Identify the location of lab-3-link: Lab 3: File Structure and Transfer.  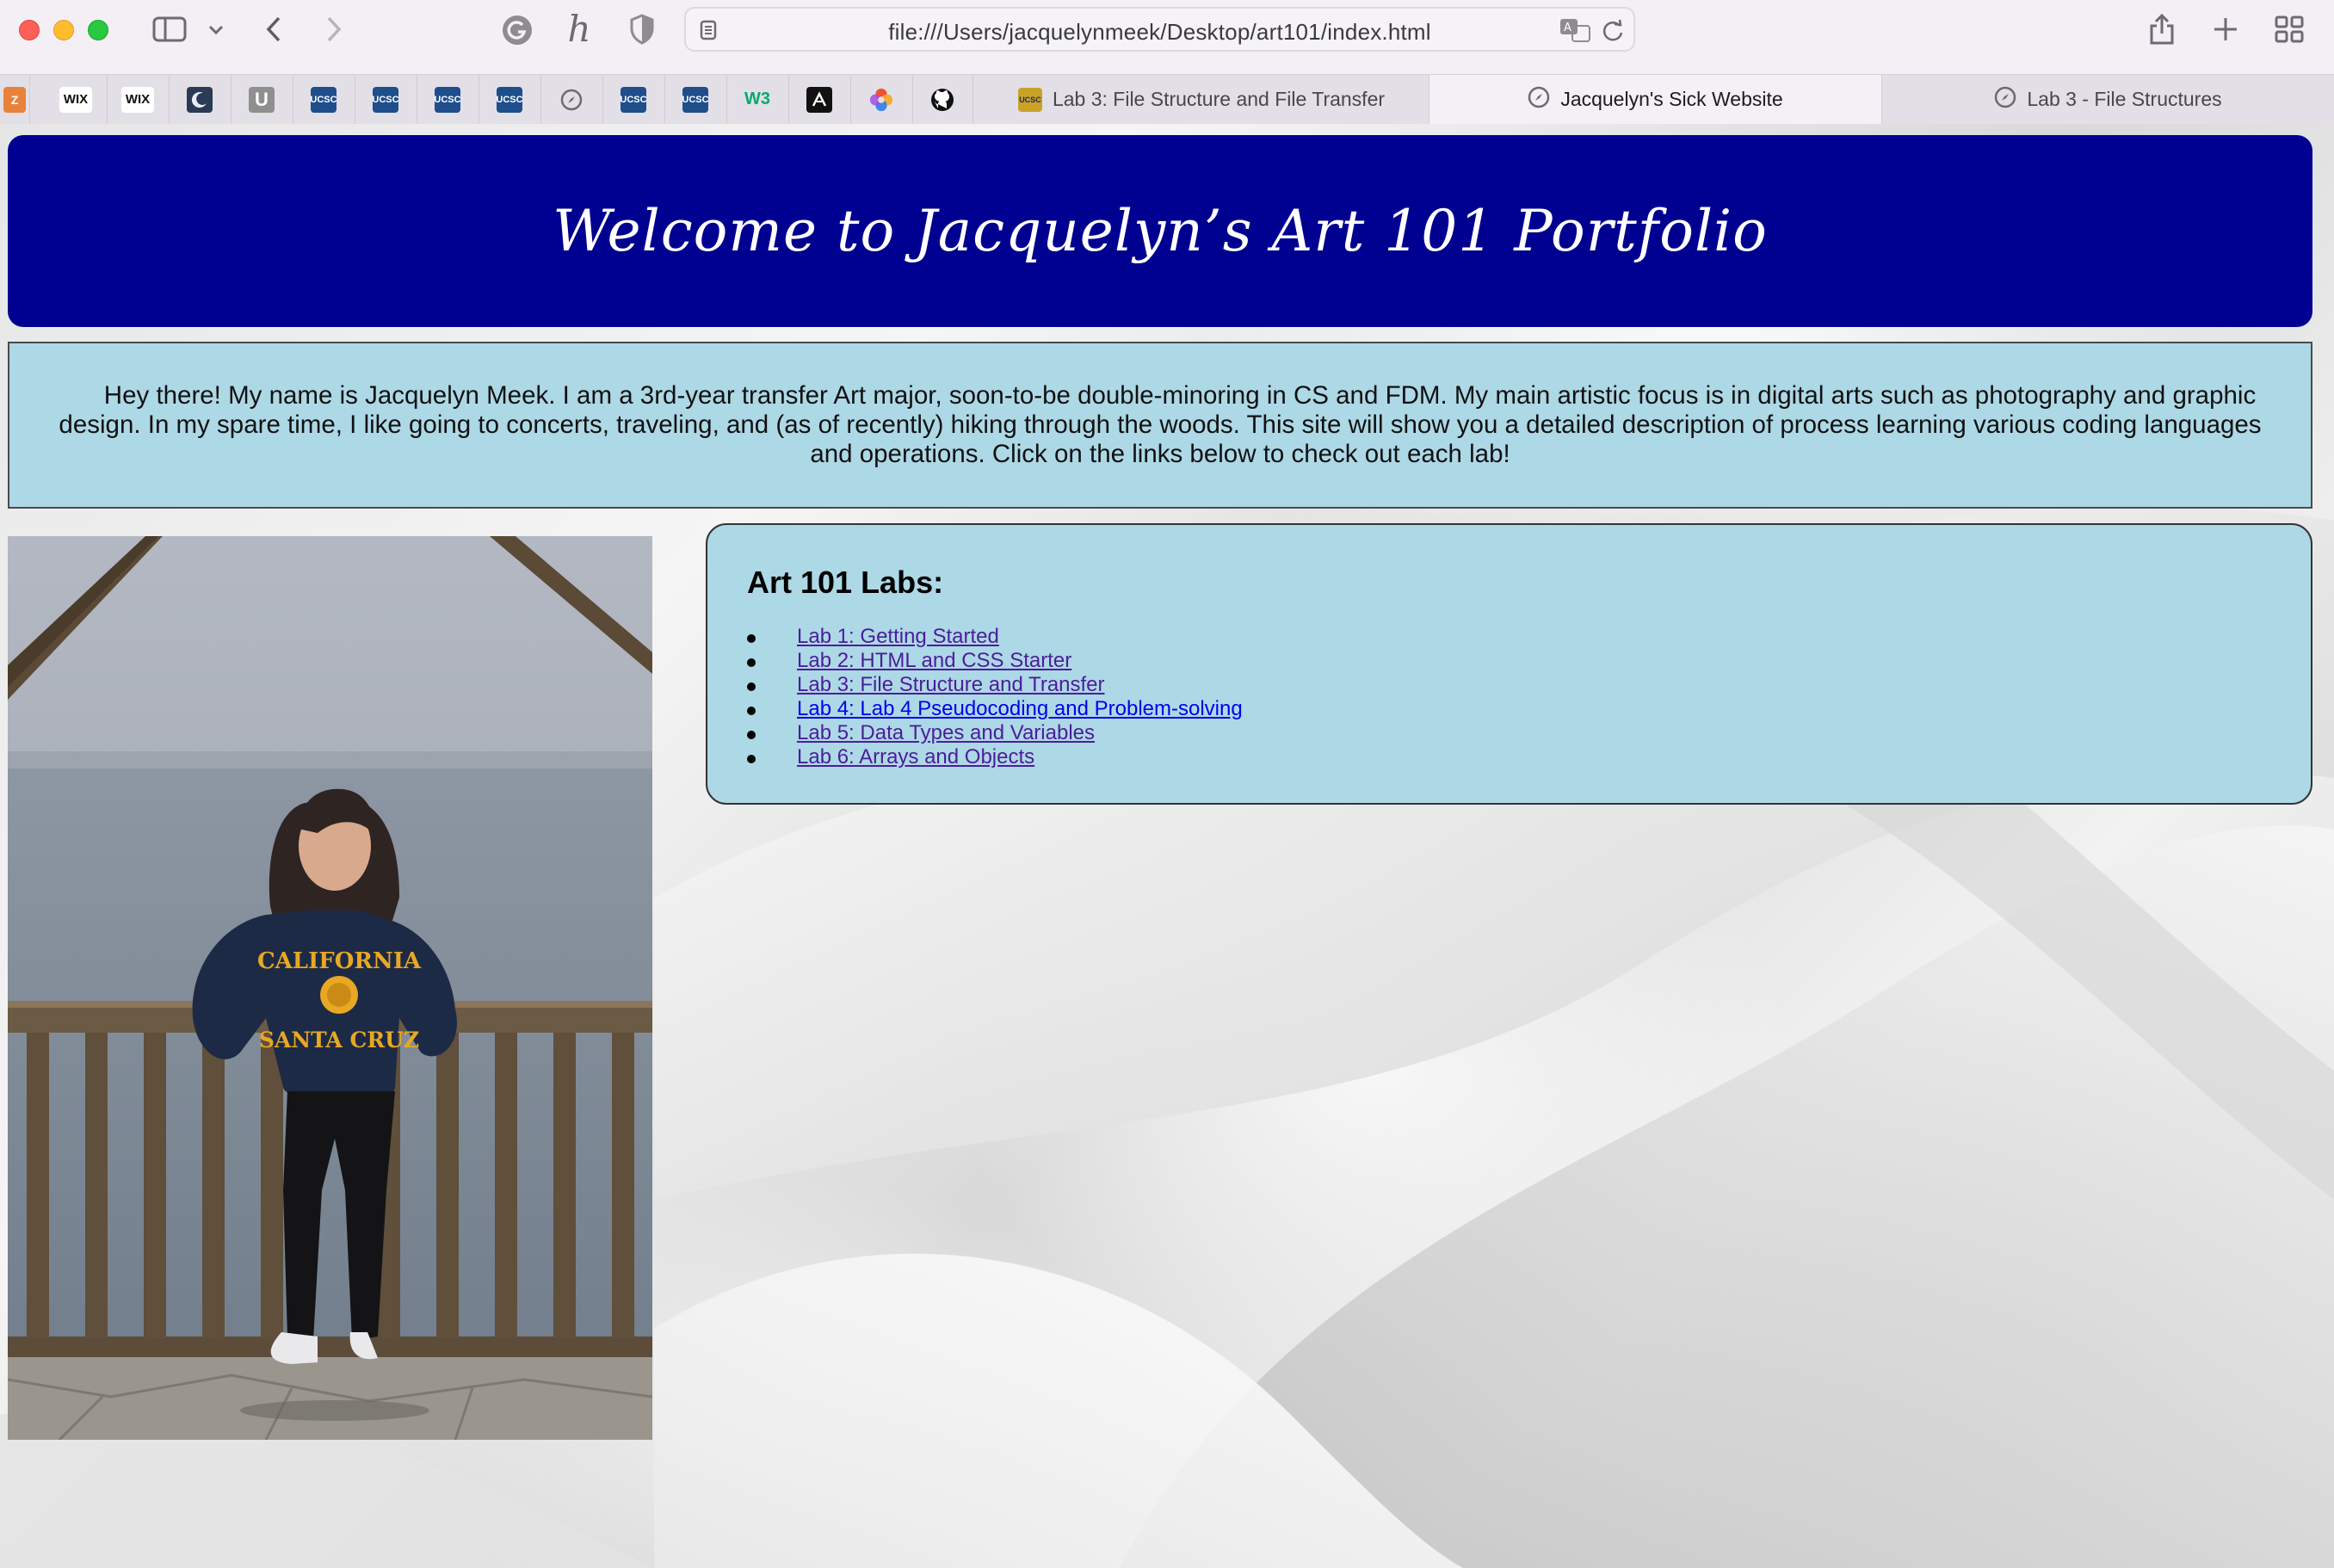
(951, 684).